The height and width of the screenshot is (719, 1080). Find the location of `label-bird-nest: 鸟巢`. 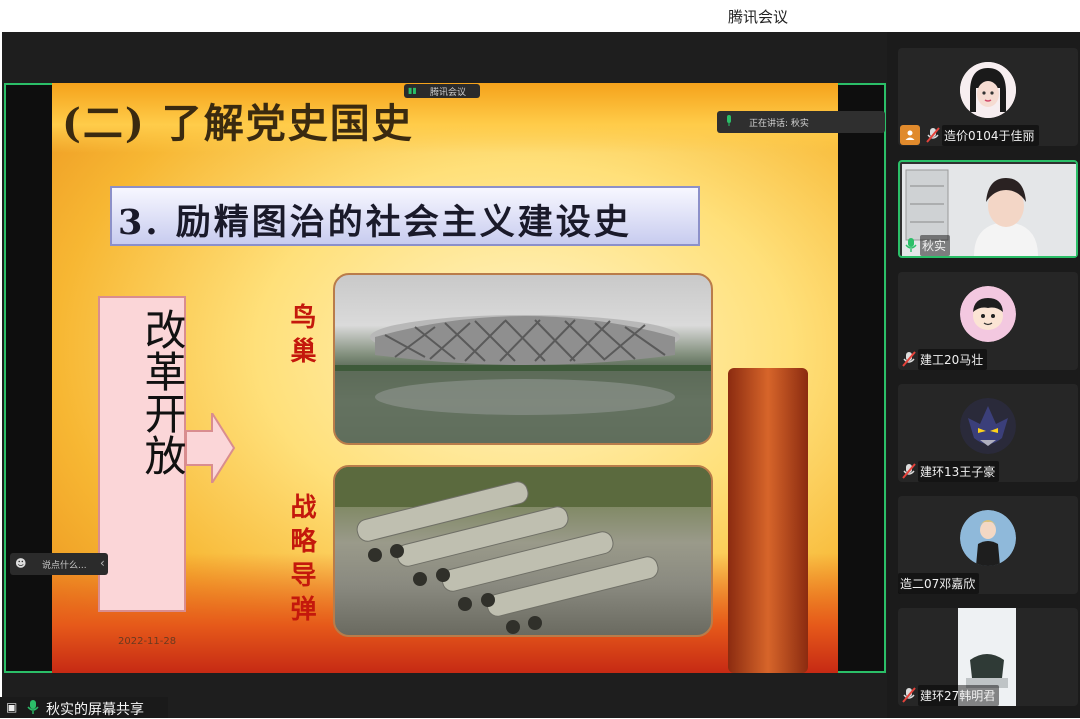

label-bird-nest: 鸟巢 is located at coordinates (301, 337).